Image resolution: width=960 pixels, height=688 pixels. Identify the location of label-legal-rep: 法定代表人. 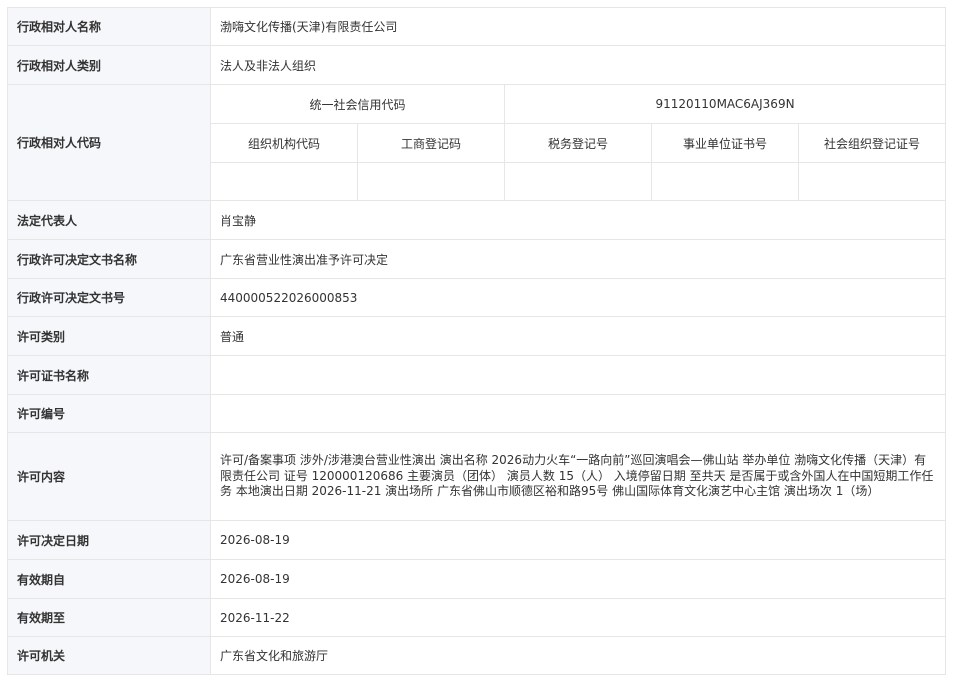
(109, 220).